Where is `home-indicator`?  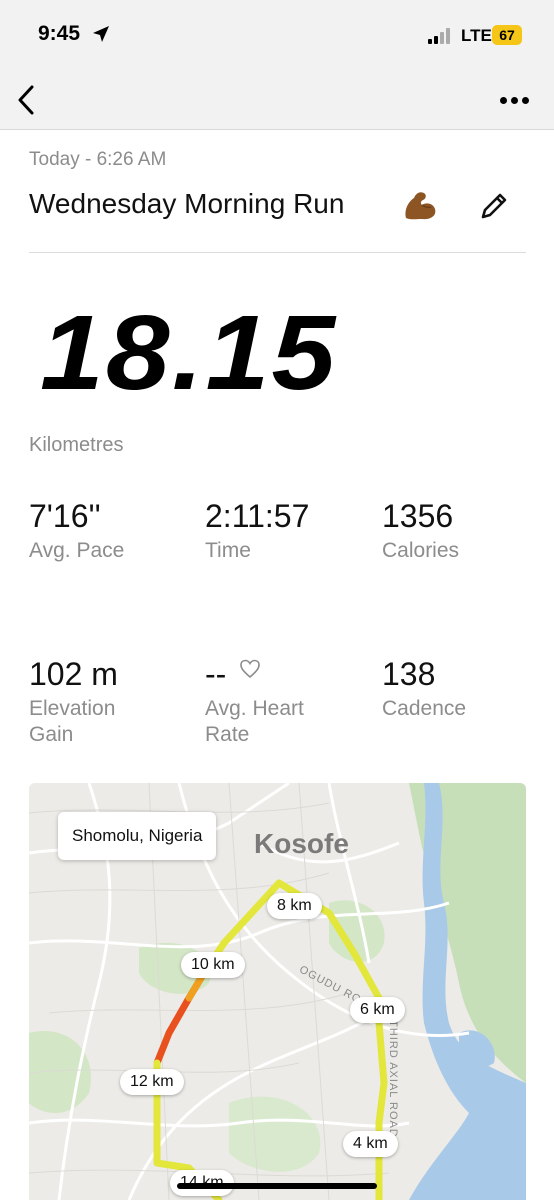
home-indicator is located at coordinates (277, 1186).